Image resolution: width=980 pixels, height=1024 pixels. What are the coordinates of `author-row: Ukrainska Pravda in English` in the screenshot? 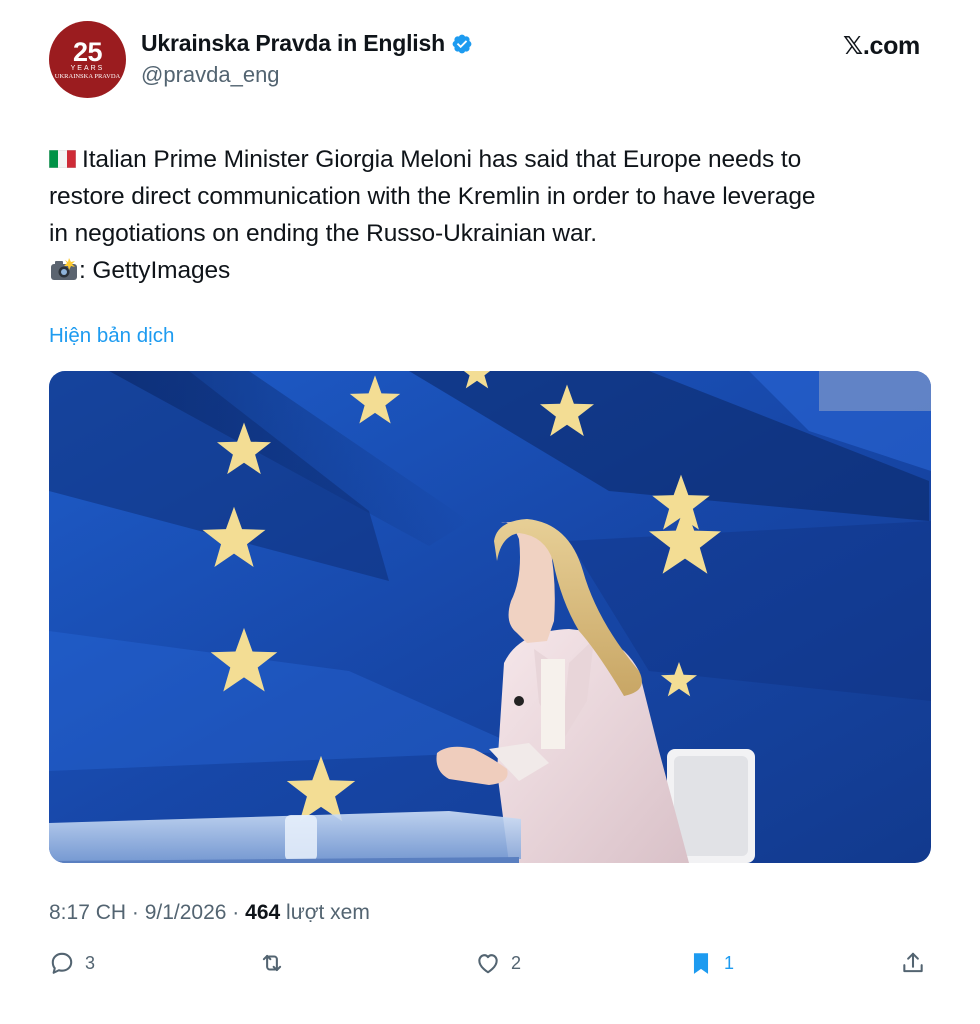 It's located at (307, 43).